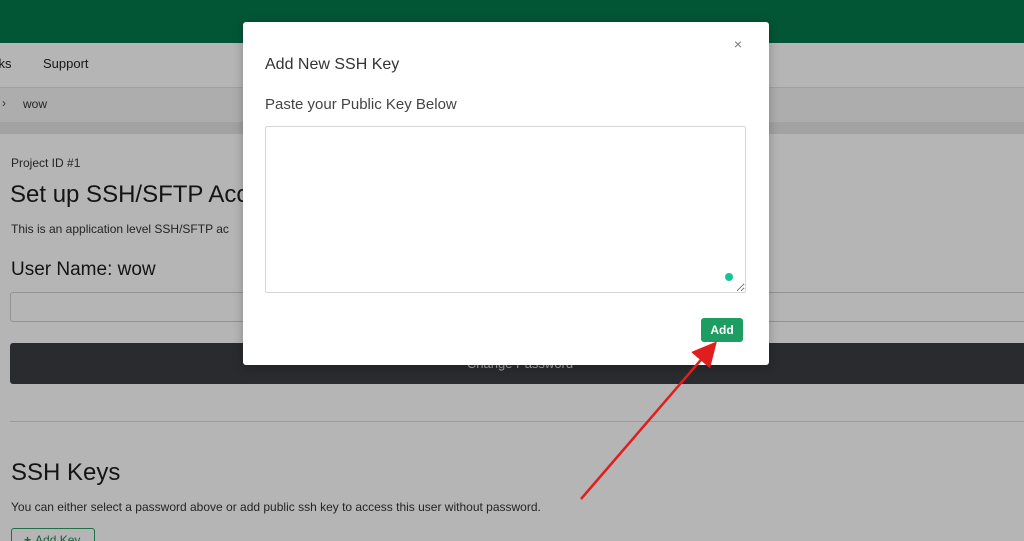 Image resolution: width=1024 pixels, height=541 pixels. Describe the element at coordinates (738, 44) in the screenshot. I see `close-icon: ×` at that location.